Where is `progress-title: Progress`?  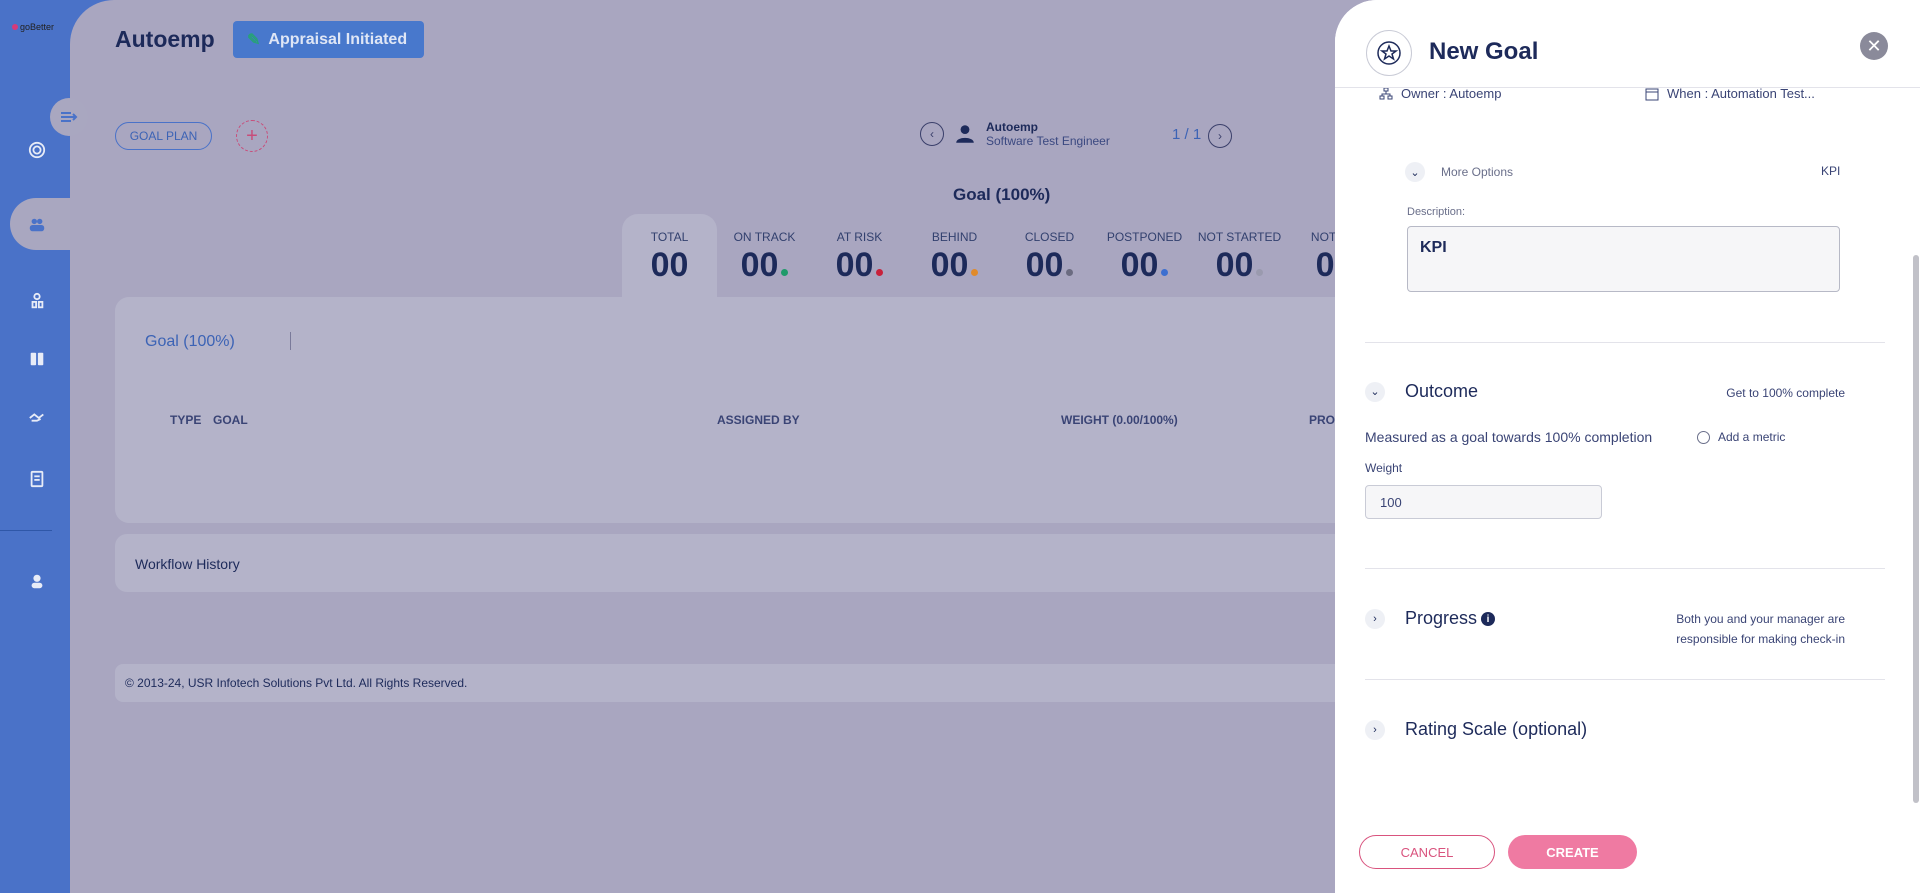 progress-title: Progress is located at coordinates (1441, 618).